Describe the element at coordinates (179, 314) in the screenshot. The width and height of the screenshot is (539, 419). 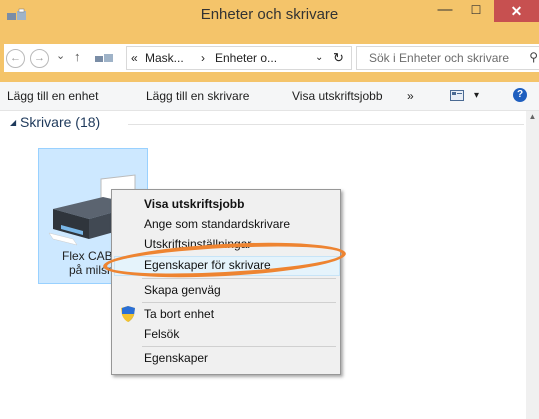
I see `menu-item-remove-device: Ta bort enhet` at that location.